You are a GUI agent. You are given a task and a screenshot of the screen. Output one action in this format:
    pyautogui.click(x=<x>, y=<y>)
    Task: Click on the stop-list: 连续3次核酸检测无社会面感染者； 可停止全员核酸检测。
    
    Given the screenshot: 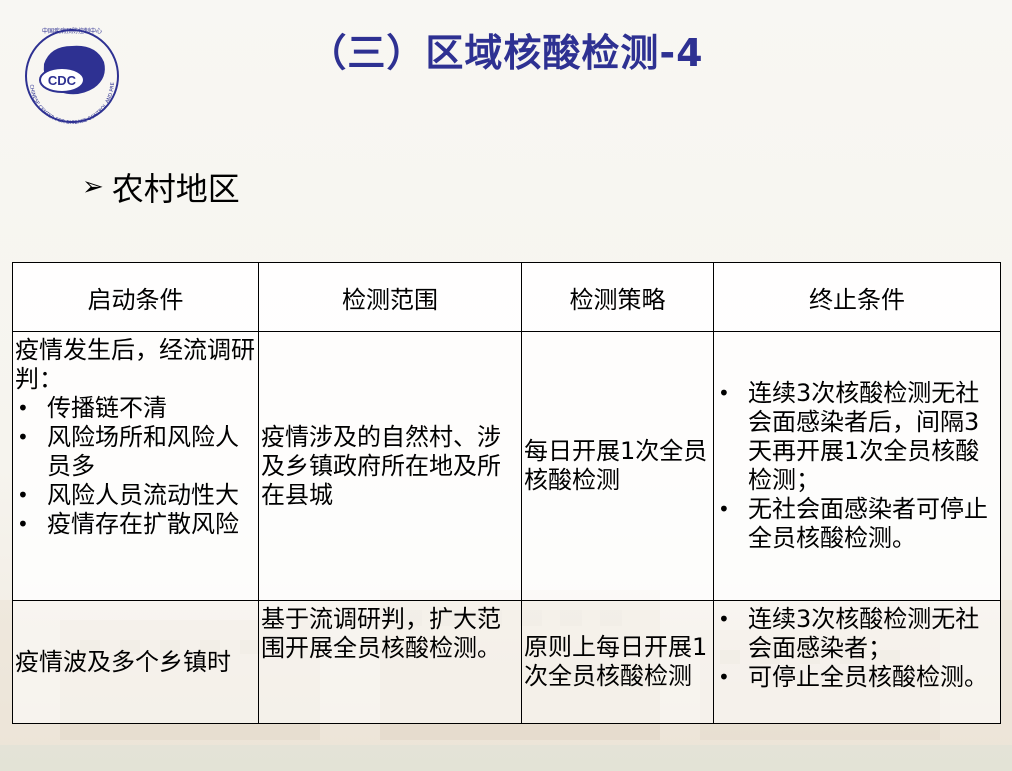 What is the action you would take?
    pyautogui.click(x=857, y=648)
    